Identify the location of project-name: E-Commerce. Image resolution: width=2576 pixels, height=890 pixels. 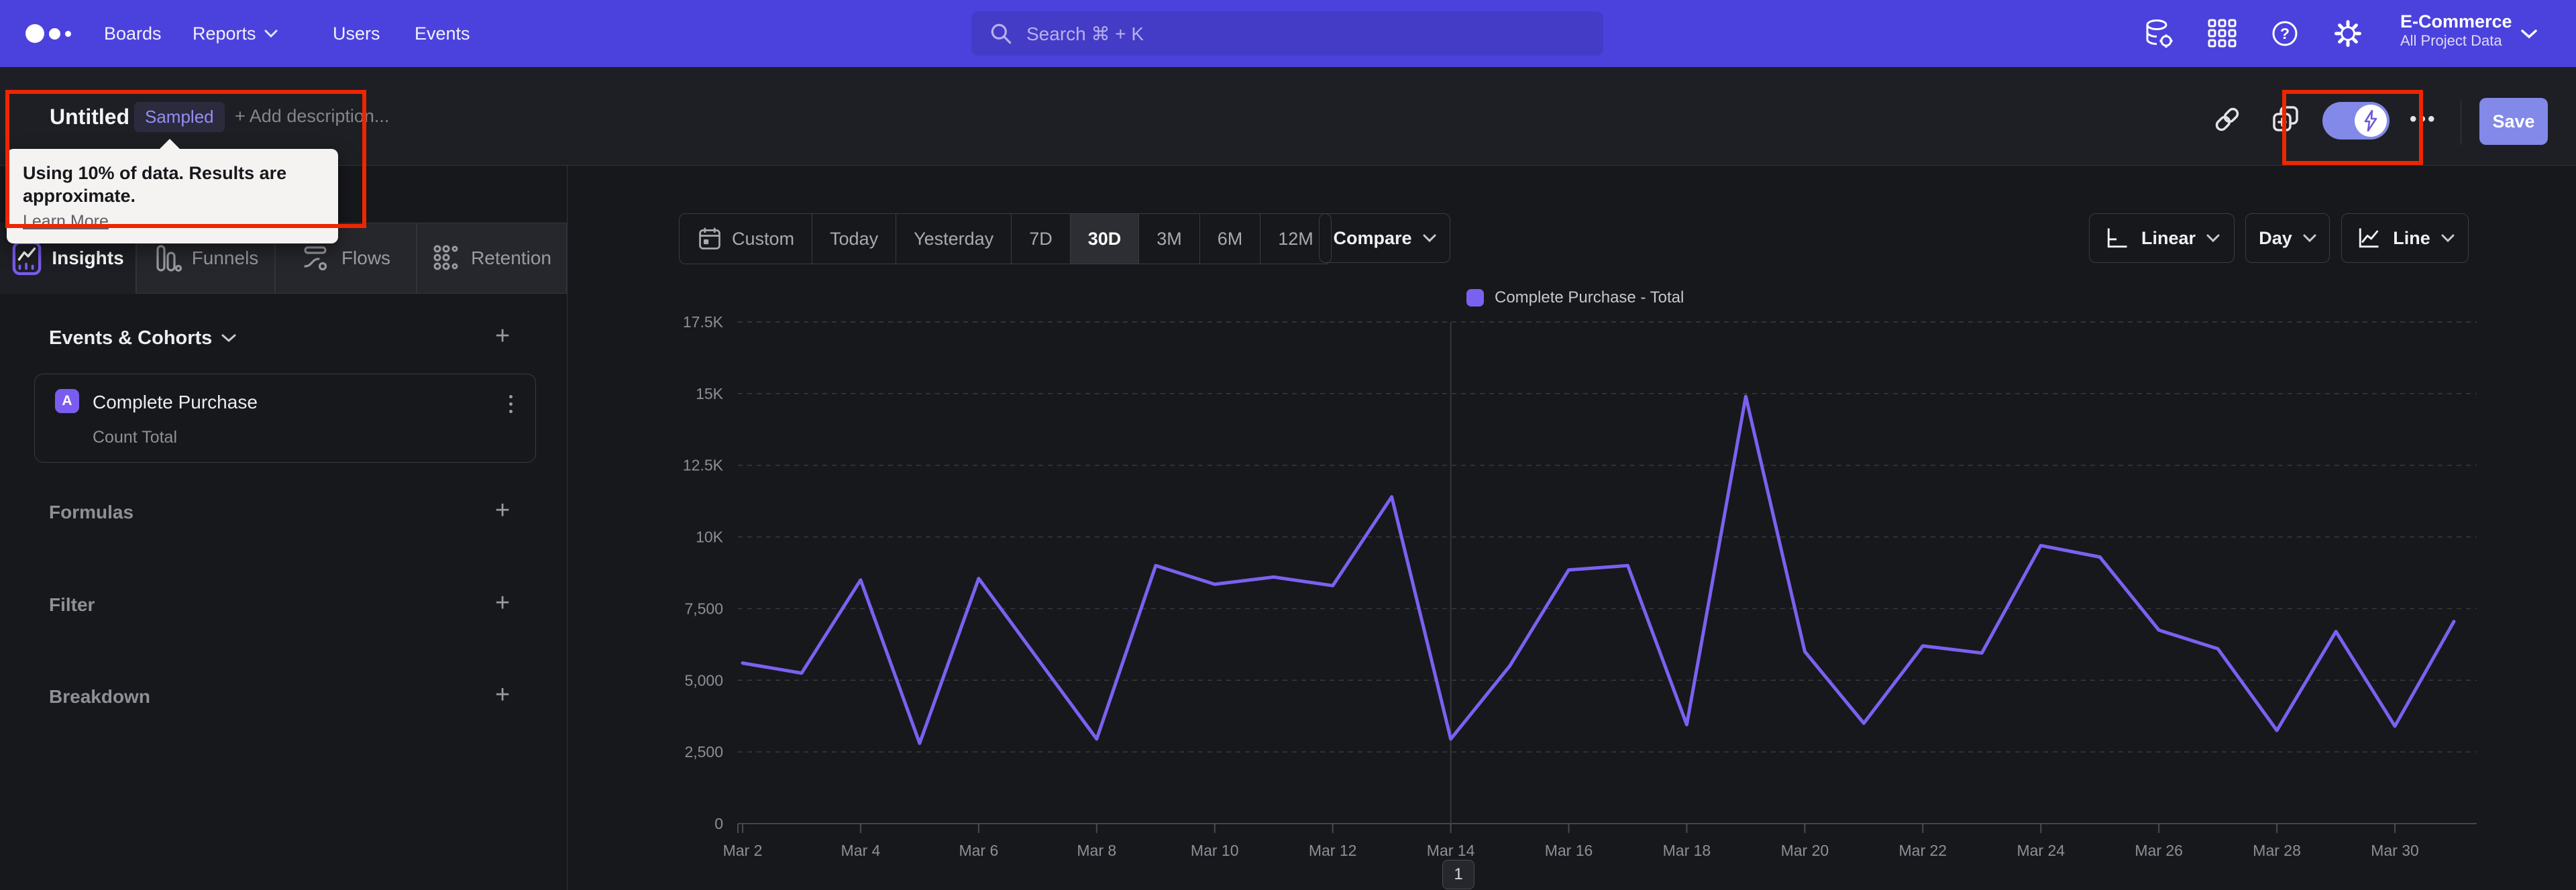
(2456, 21).